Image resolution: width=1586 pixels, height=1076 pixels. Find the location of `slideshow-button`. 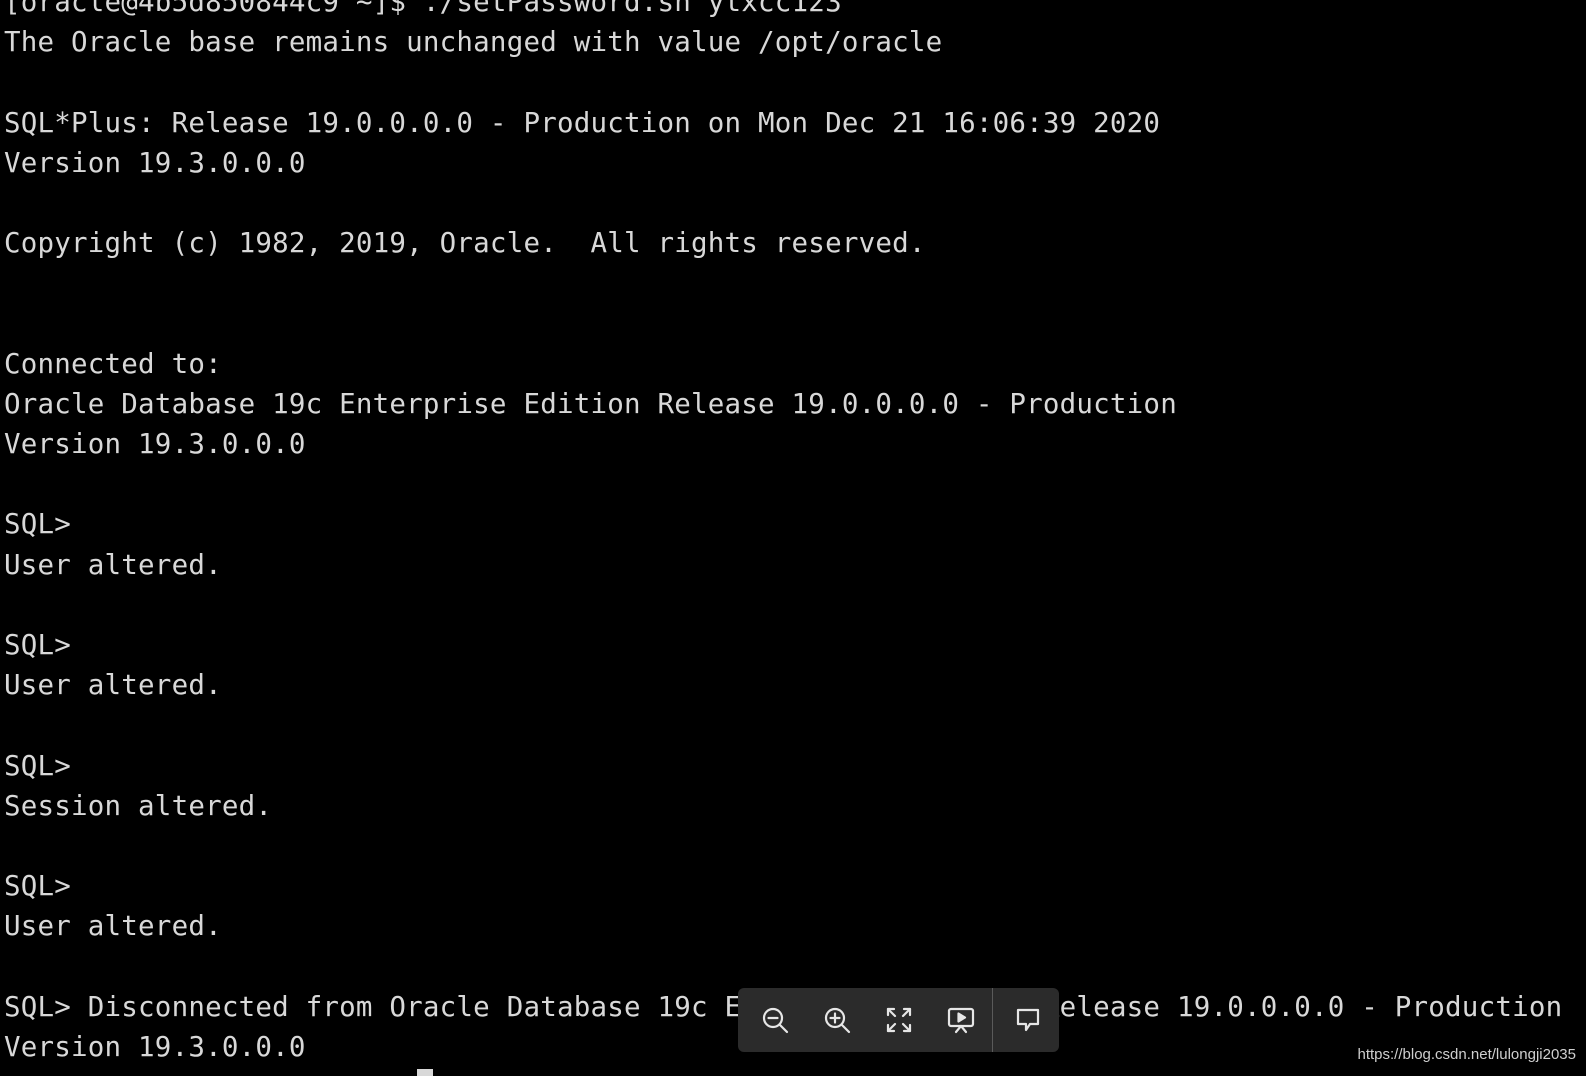

slideshow-button is located at coordinates (961, 1020).